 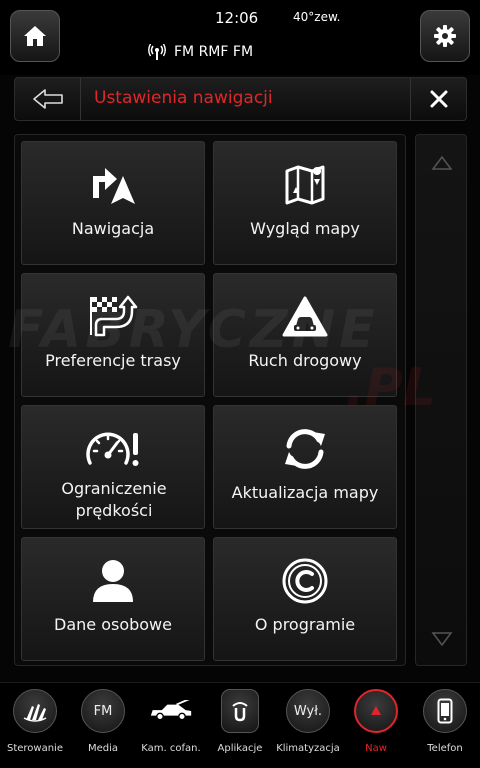 What do you see at coordinates (308, 711) in the screenshot?
I see `climate-icon: Wył.` at bounding box center [308, 711].